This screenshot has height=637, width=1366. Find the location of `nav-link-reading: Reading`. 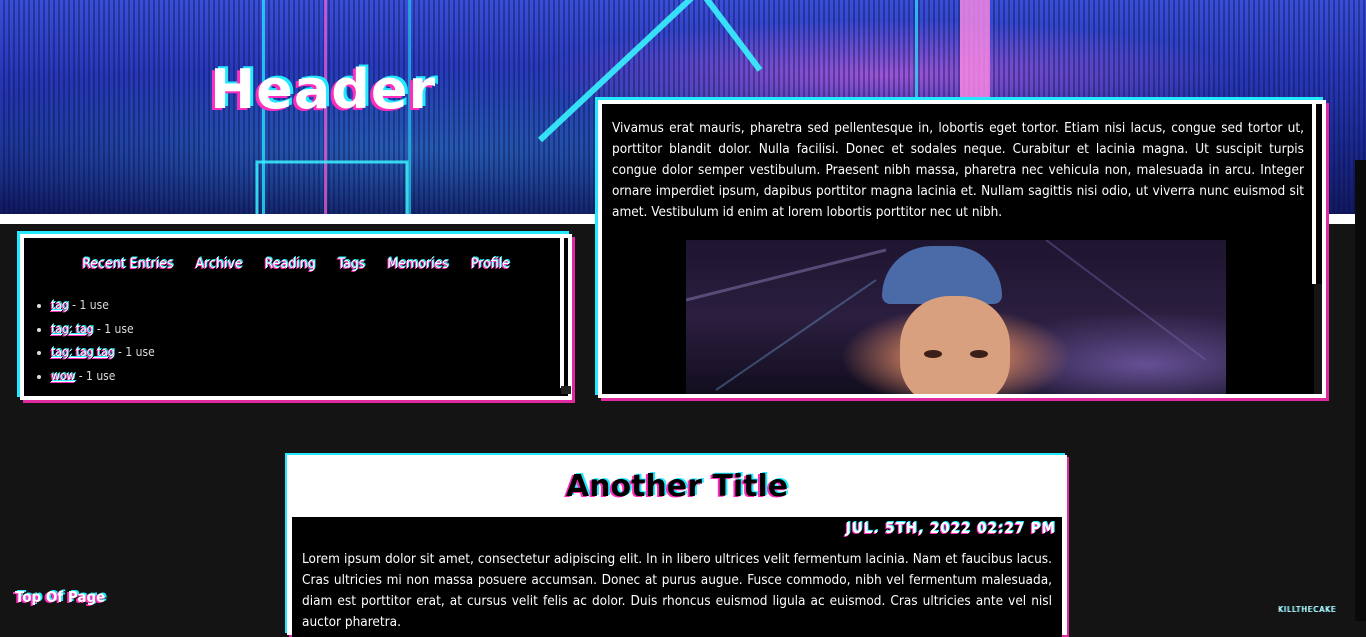

nav-link-reading: Reading is located at coordinates (290, 264).